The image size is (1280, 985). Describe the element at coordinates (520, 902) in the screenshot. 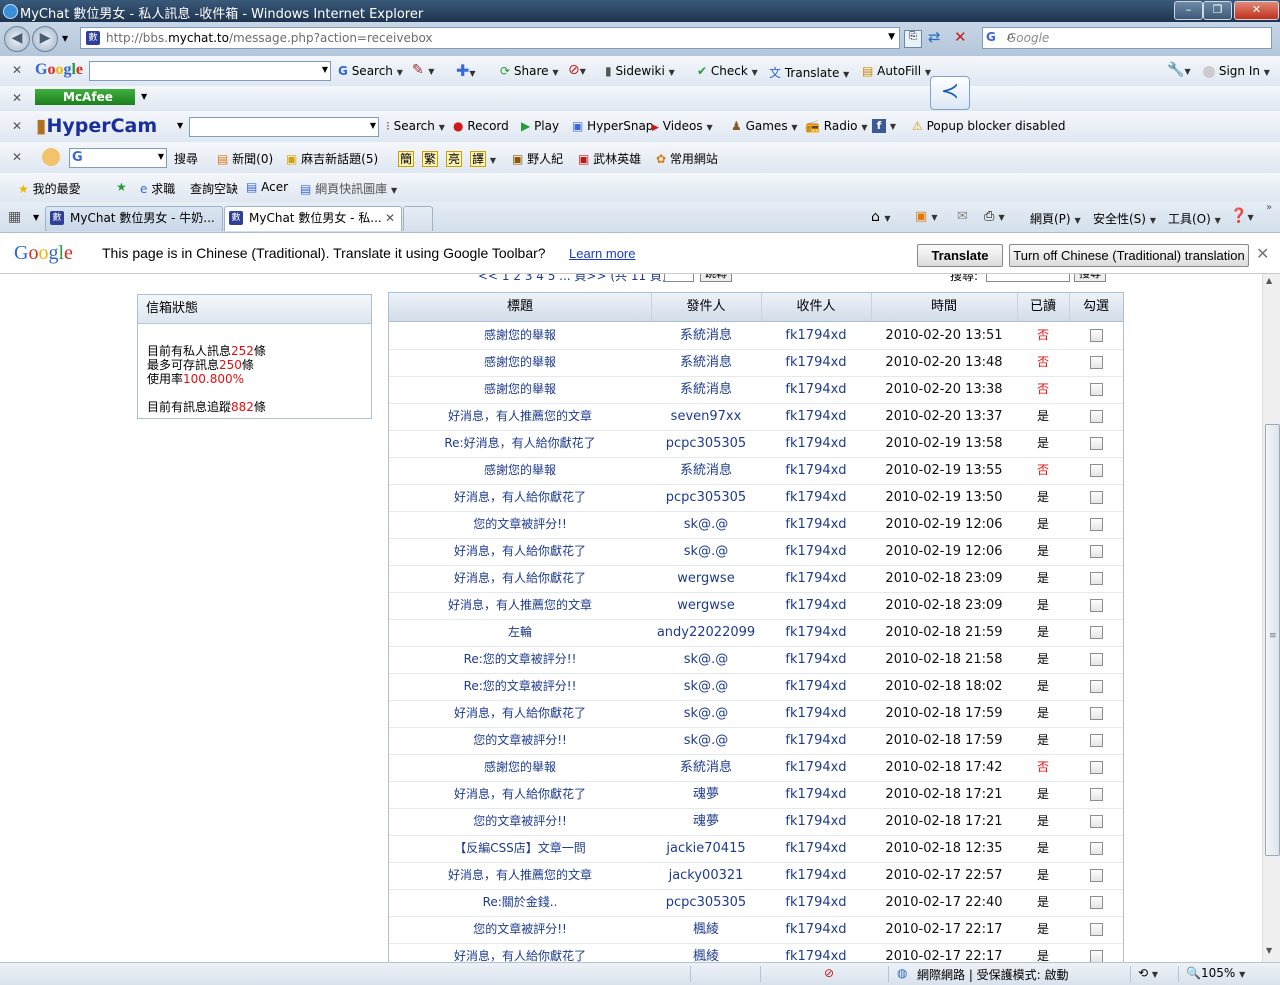

I see `message-subject-link: Re:關於金錢..` at that location.